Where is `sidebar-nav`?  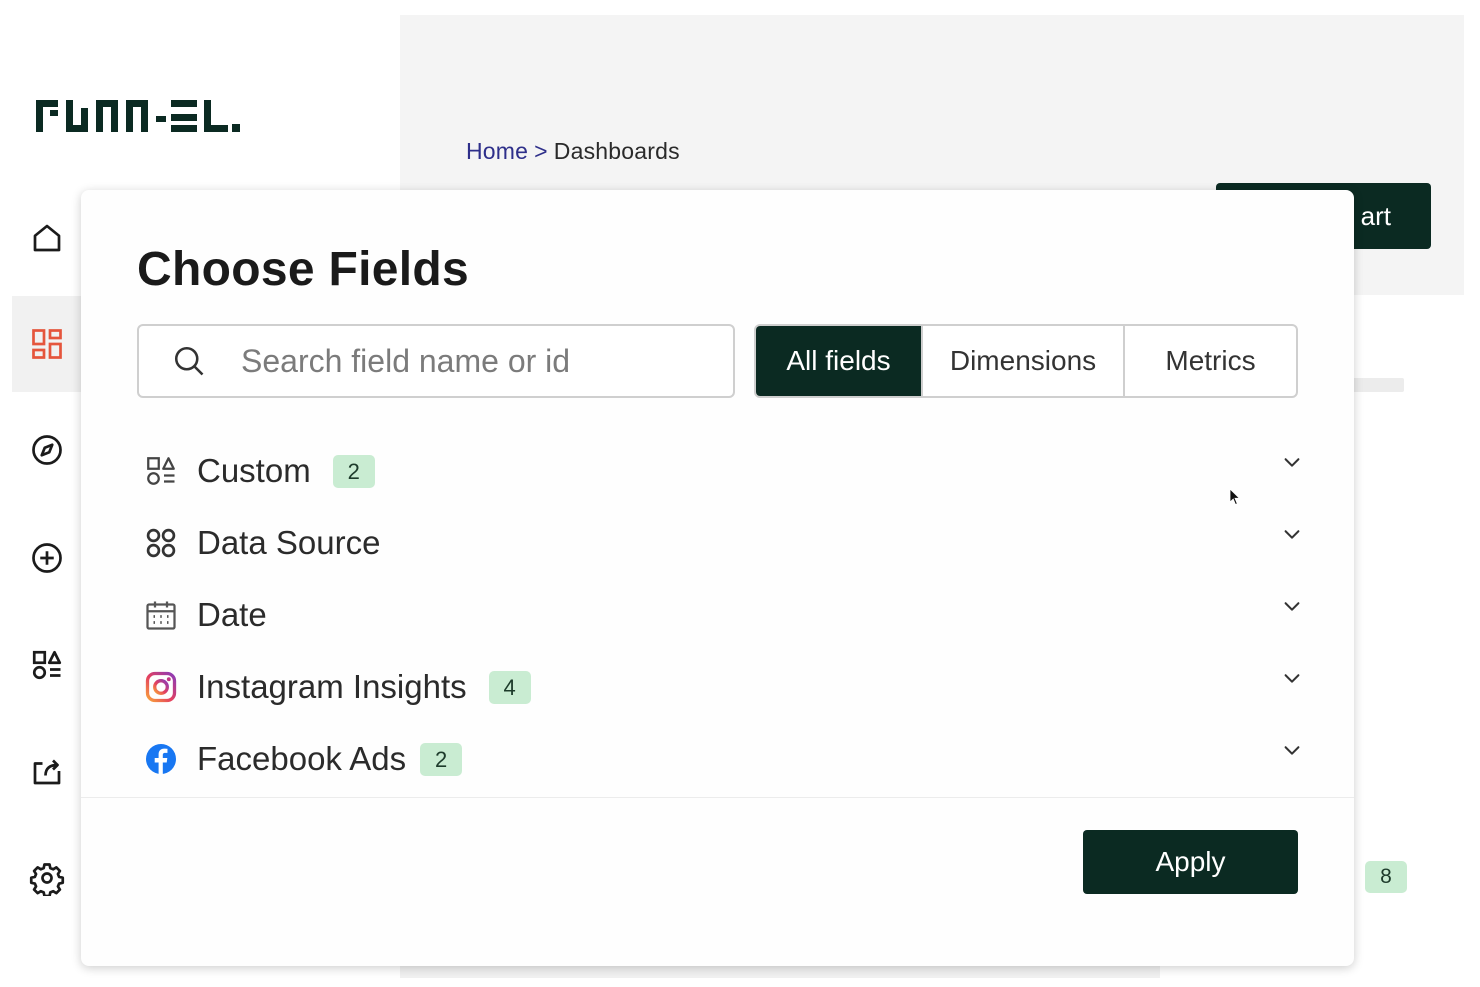 sidebar-nav is located at coordinates (41, 570).